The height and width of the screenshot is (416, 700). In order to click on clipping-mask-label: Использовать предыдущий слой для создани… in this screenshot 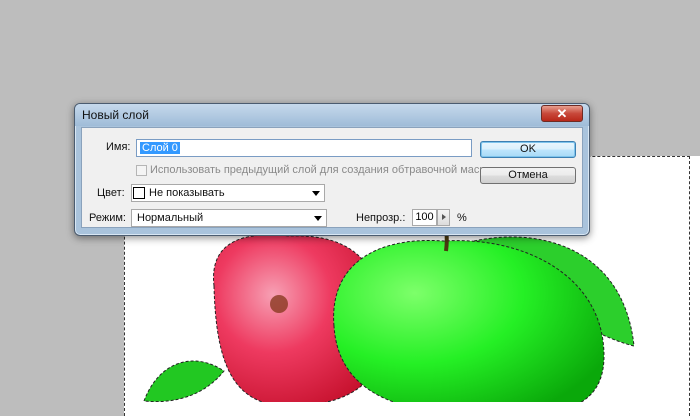, I will do `click(320, 170)`.